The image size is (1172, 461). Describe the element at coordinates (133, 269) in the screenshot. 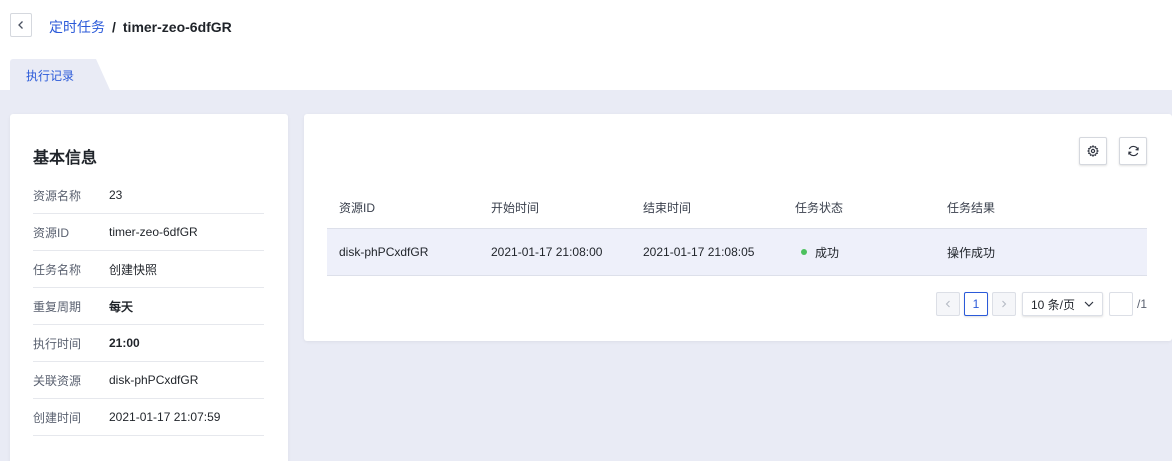

I see `info-value: 创建快照` at that location.